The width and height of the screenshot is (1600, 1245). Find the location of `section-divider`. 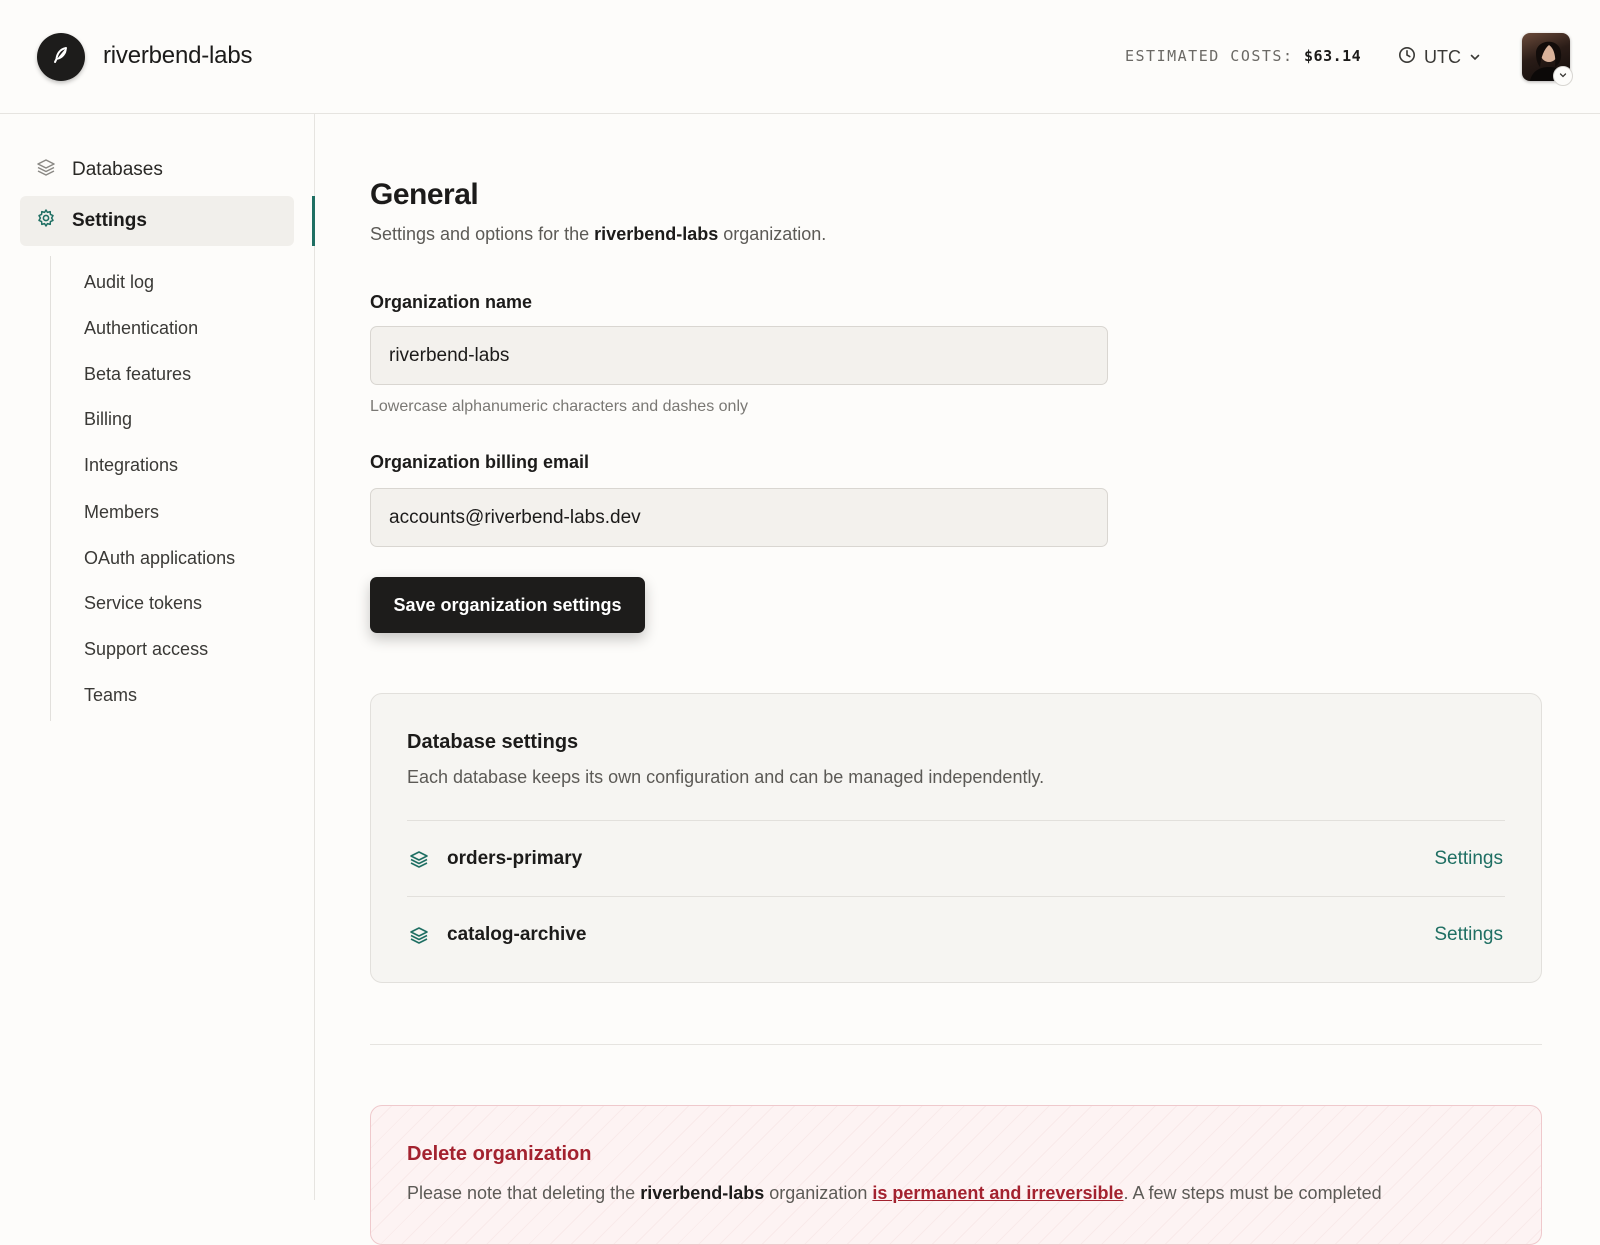

section-divider is located at coordinates (956, 1044).